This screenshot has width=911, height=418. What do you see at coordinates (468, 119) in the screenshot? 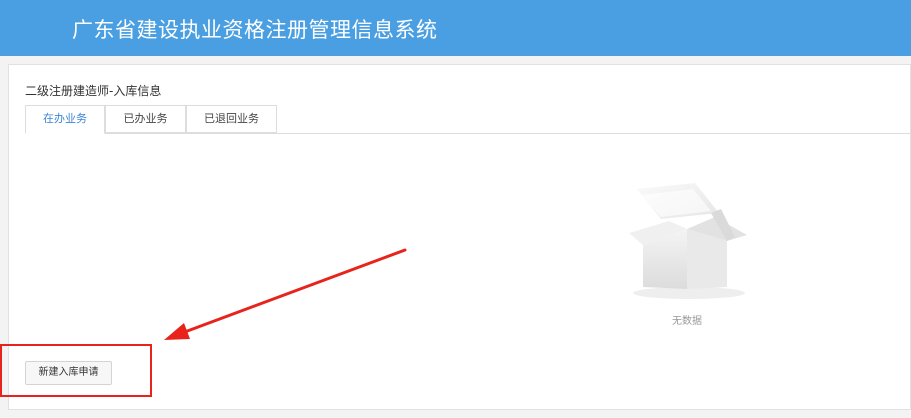
I see `tab-bar: 在办业务 已办业务 已退回业务` at bounding box center [468, 119].